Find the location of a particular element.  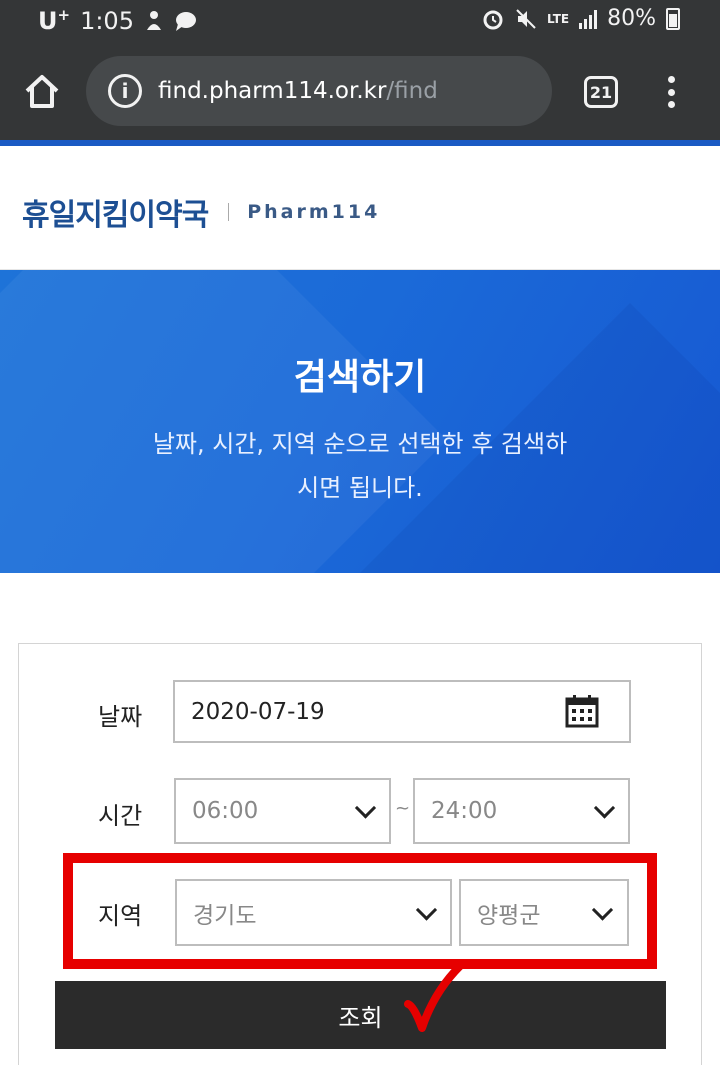

site-logo: 휴일지킴이약국 Pharm114 is located at coordinates (201, 212).